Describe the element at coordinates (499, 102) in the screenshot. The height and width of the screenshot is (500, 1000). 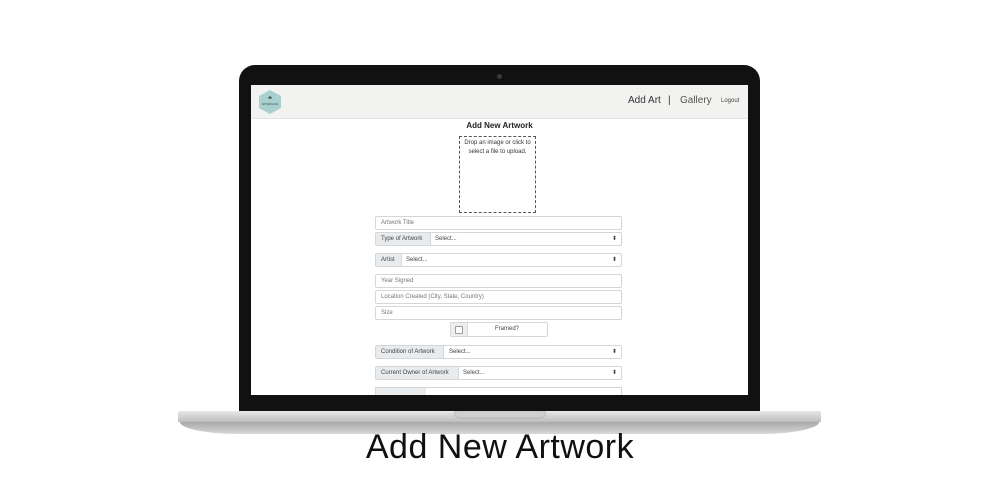
I see `navbar: ARTARCHIVE Add Art | Gallery Logout` at that location.